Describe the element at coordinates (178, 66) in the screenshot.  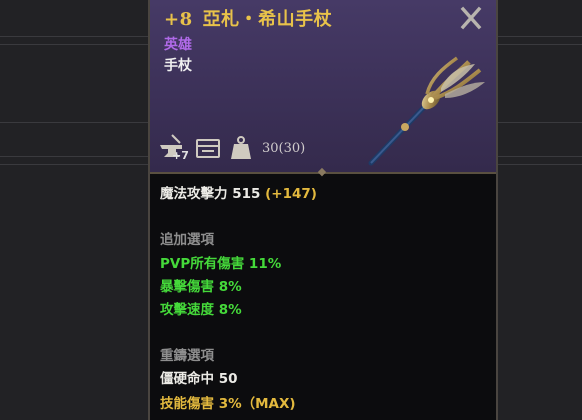
I see `item-type: 手杖` at that location.